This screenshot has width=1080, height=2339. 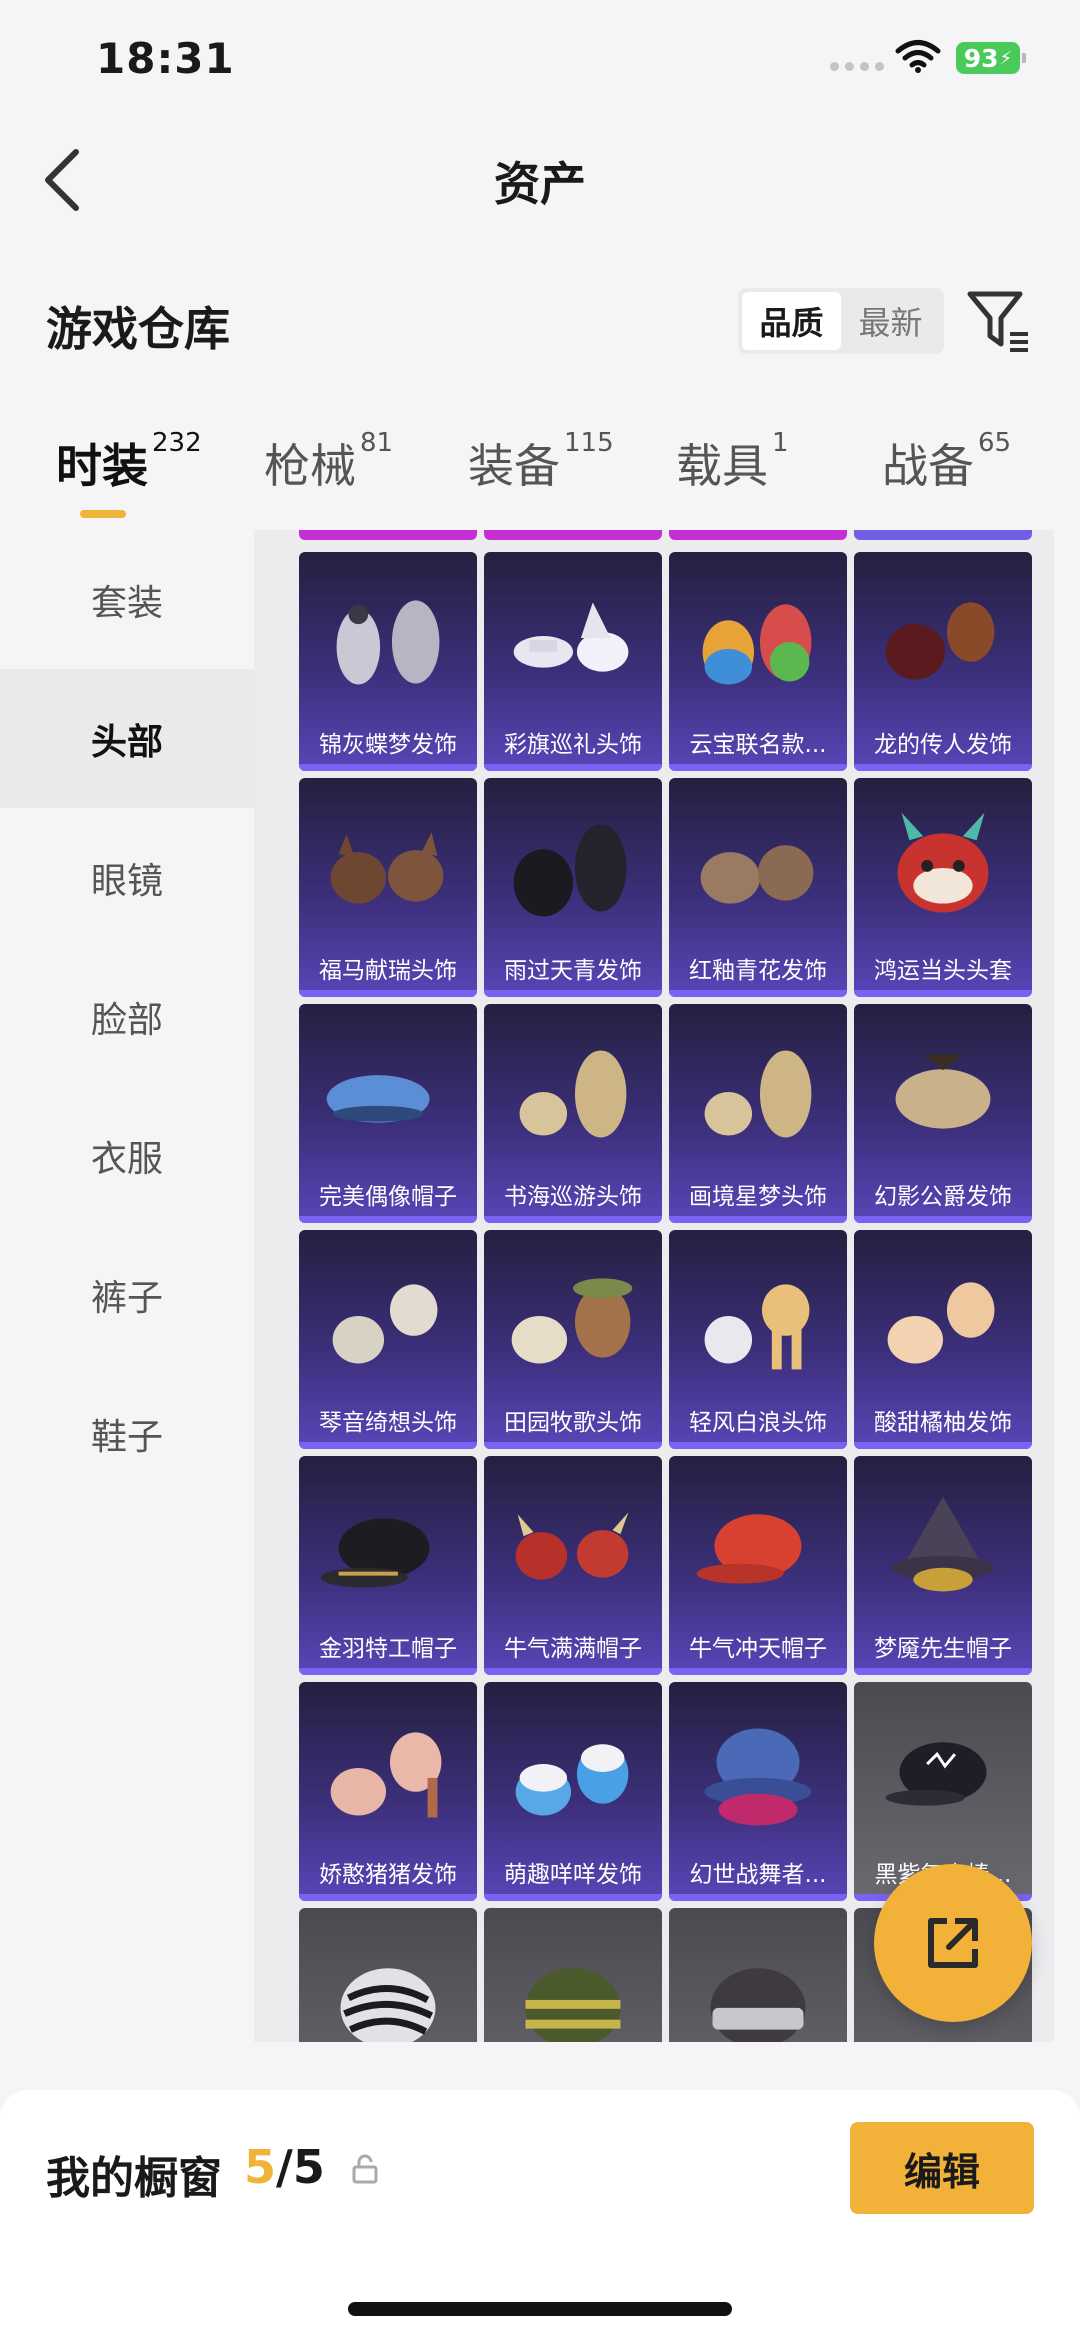 What do you see at coordinates (138, 329) in the screenshot?
I see `section-title: 游戏仓库` at bounding box center [138, 329].